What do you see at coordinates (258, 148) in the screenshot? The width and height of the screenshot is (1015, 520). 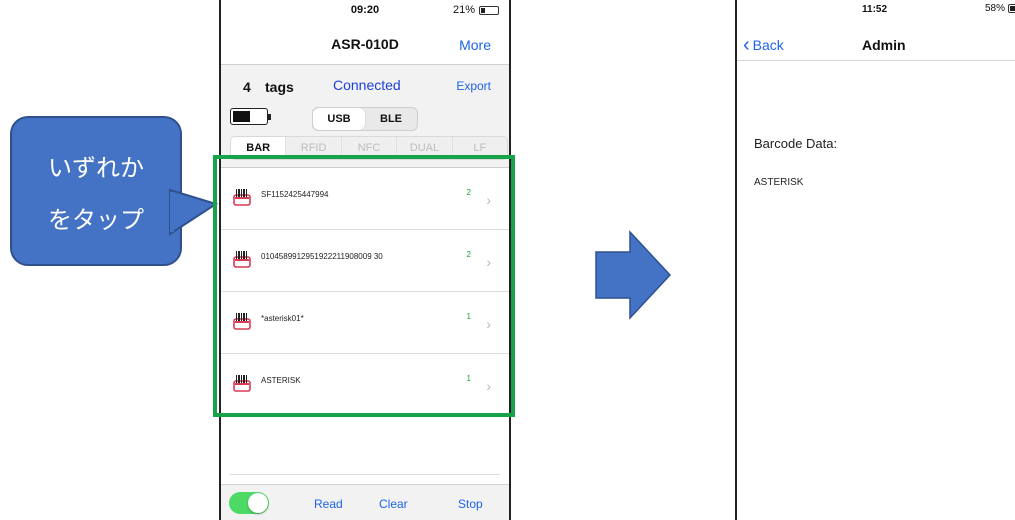 I see `tab-bar: BAR` at bounding box center [258, 148].